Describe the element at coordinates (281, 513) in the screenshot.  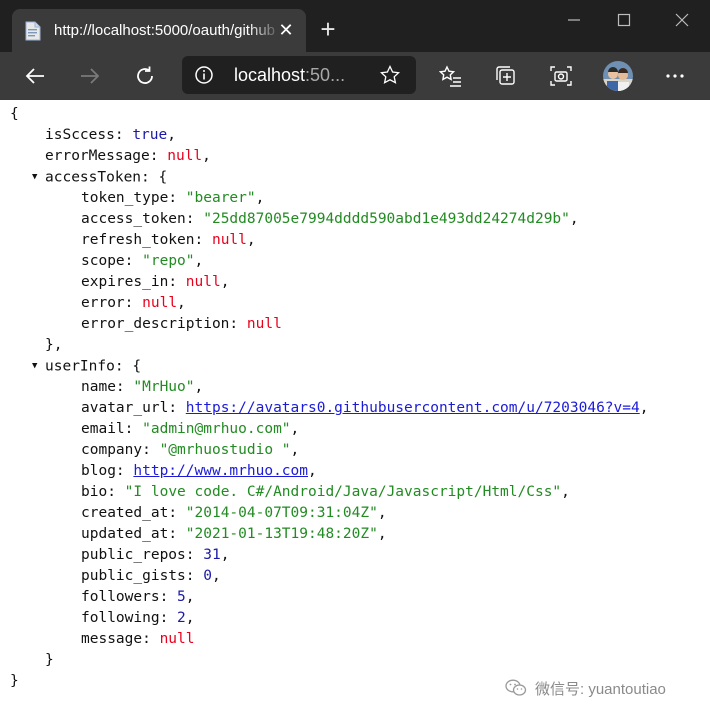
I see `json-value: "2014-04-07T09:31:04Z"` at that location.